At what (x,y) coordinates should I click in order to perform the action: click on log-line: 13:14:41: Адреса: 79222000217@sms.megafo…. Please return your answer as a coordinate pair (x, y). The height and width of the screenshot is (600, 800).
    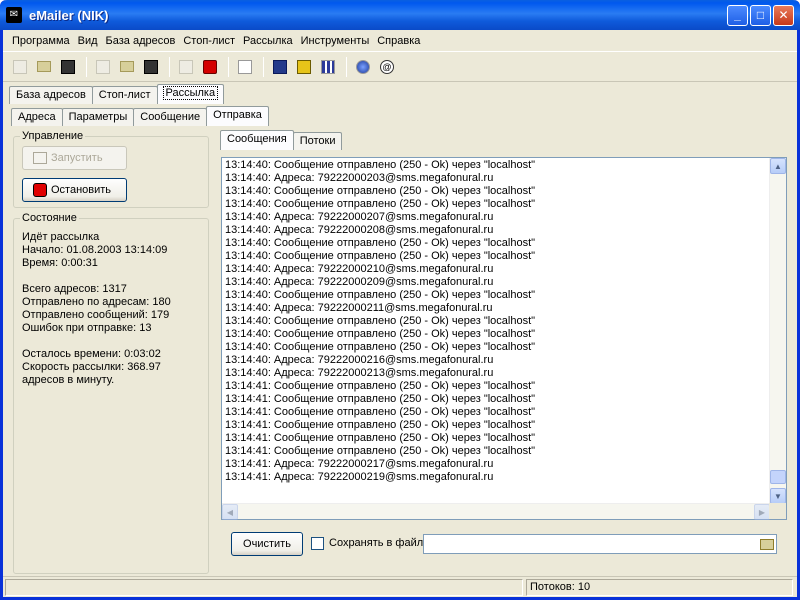
    Looking at the image, I should click on (359, 464).